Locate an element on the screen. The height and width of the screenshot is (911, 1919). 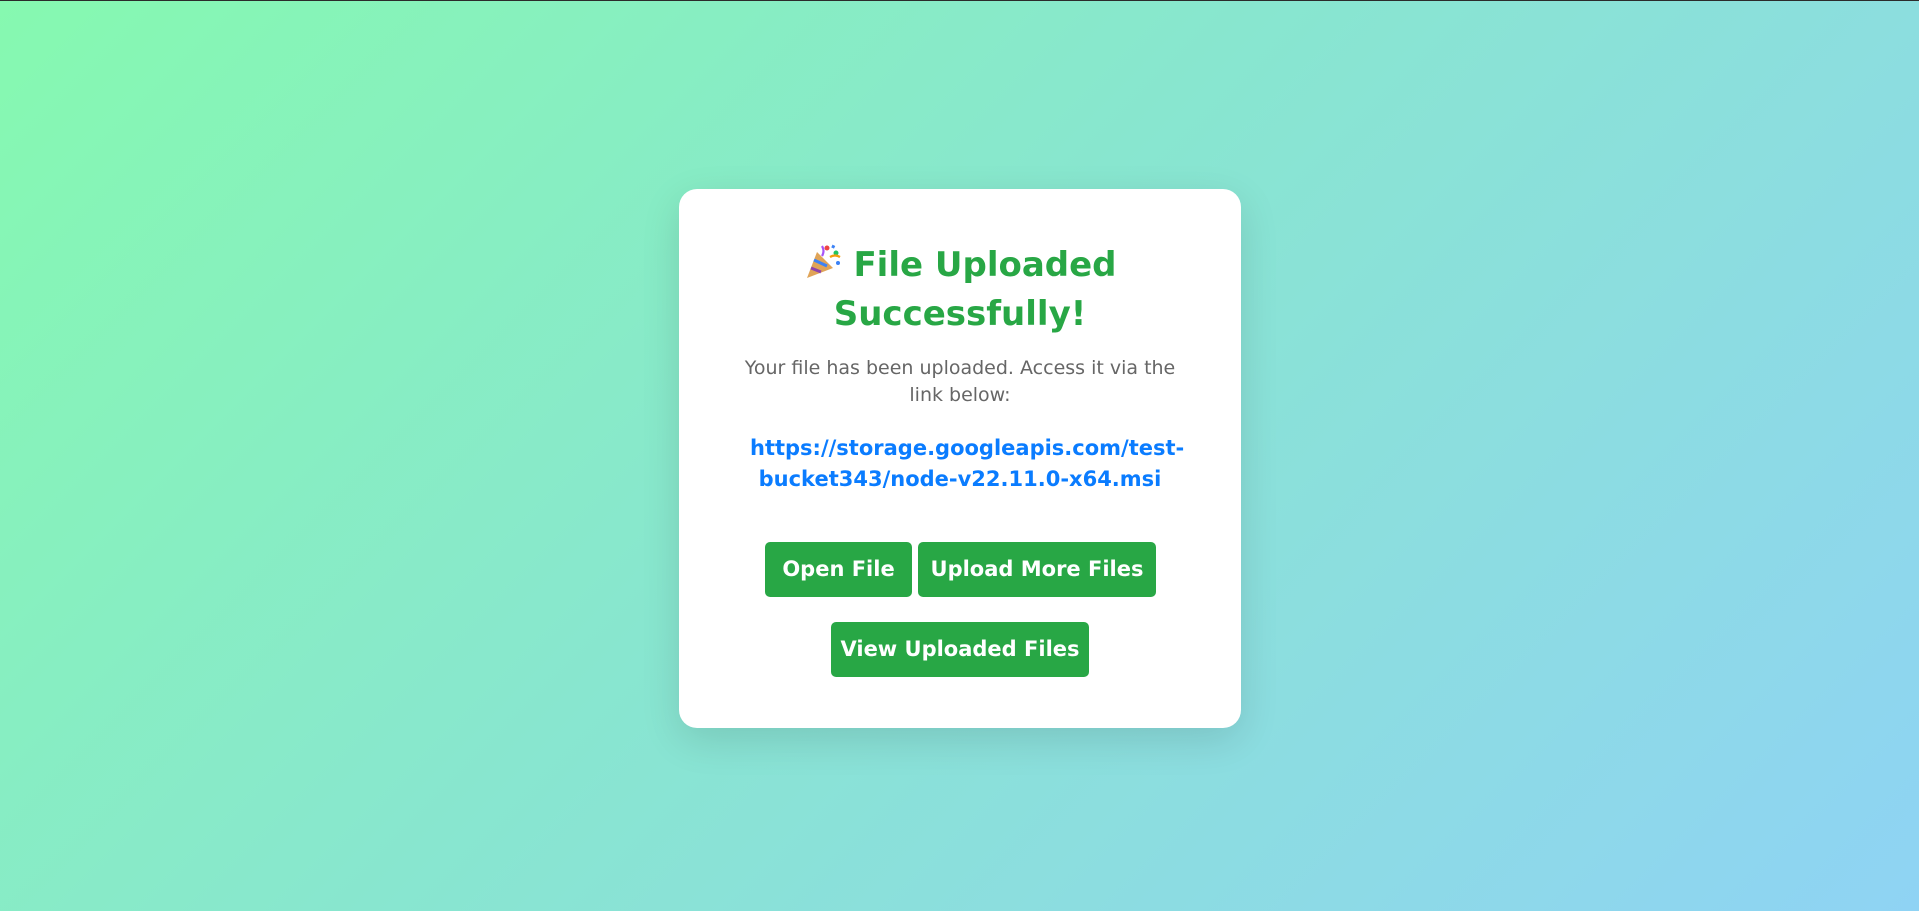
page-title: File Uploaded Successfully! is located at coordinates (960, 290).